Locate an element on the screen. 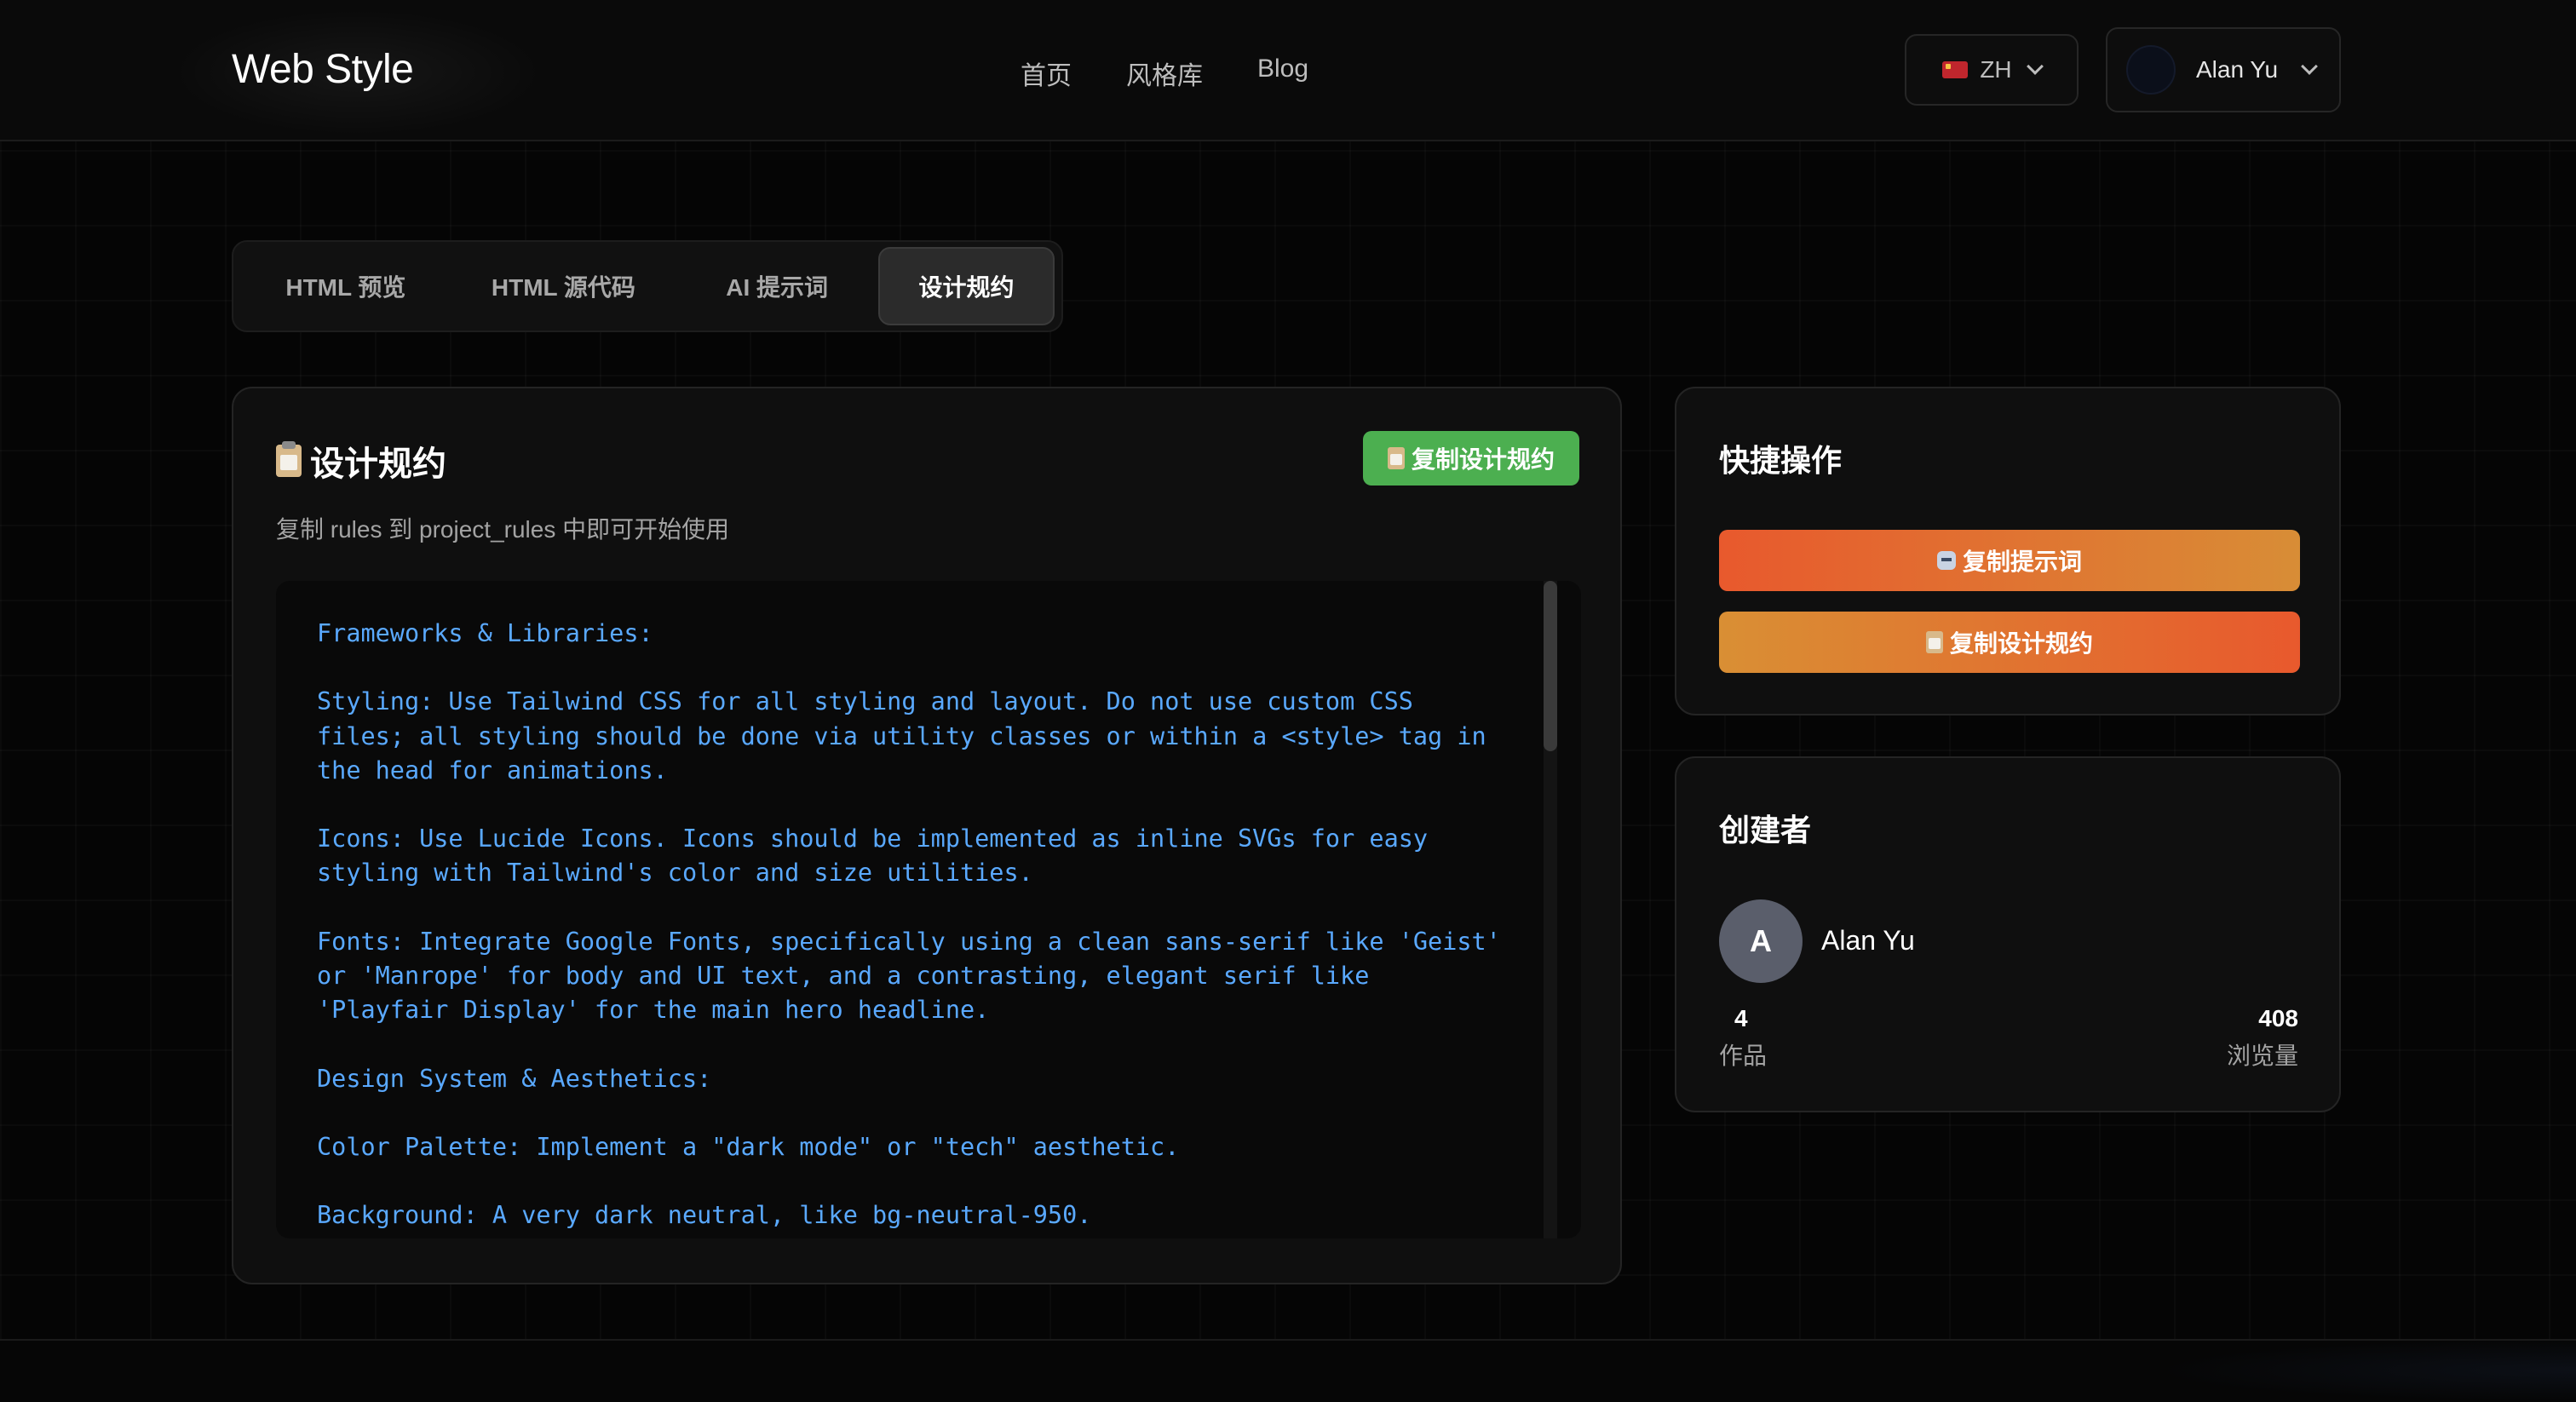  nav-link-blog: Blog is located at coordinates (1283, 73).